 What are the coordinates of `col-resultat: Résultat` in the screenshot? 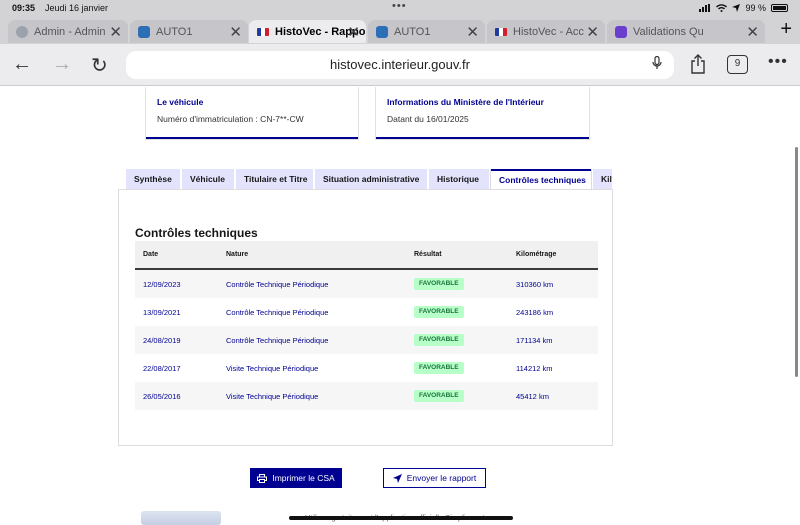 It's located at (428, 254).